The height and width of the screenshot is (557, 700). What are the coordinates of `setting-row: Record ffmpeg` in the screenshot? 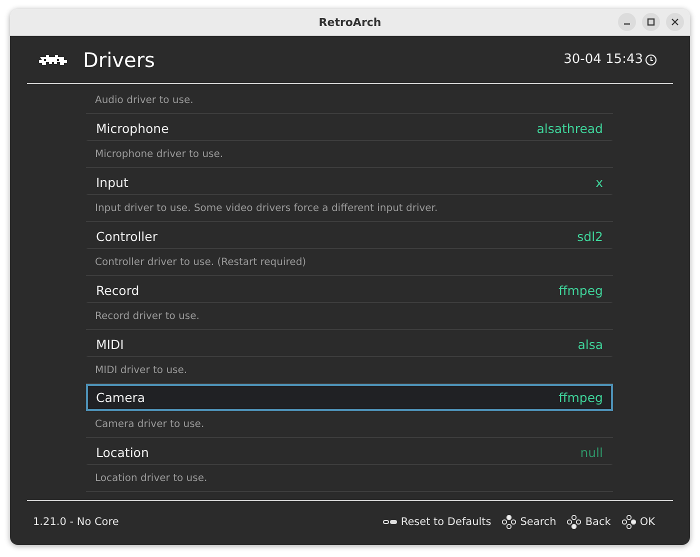 It's located at (349, 289).